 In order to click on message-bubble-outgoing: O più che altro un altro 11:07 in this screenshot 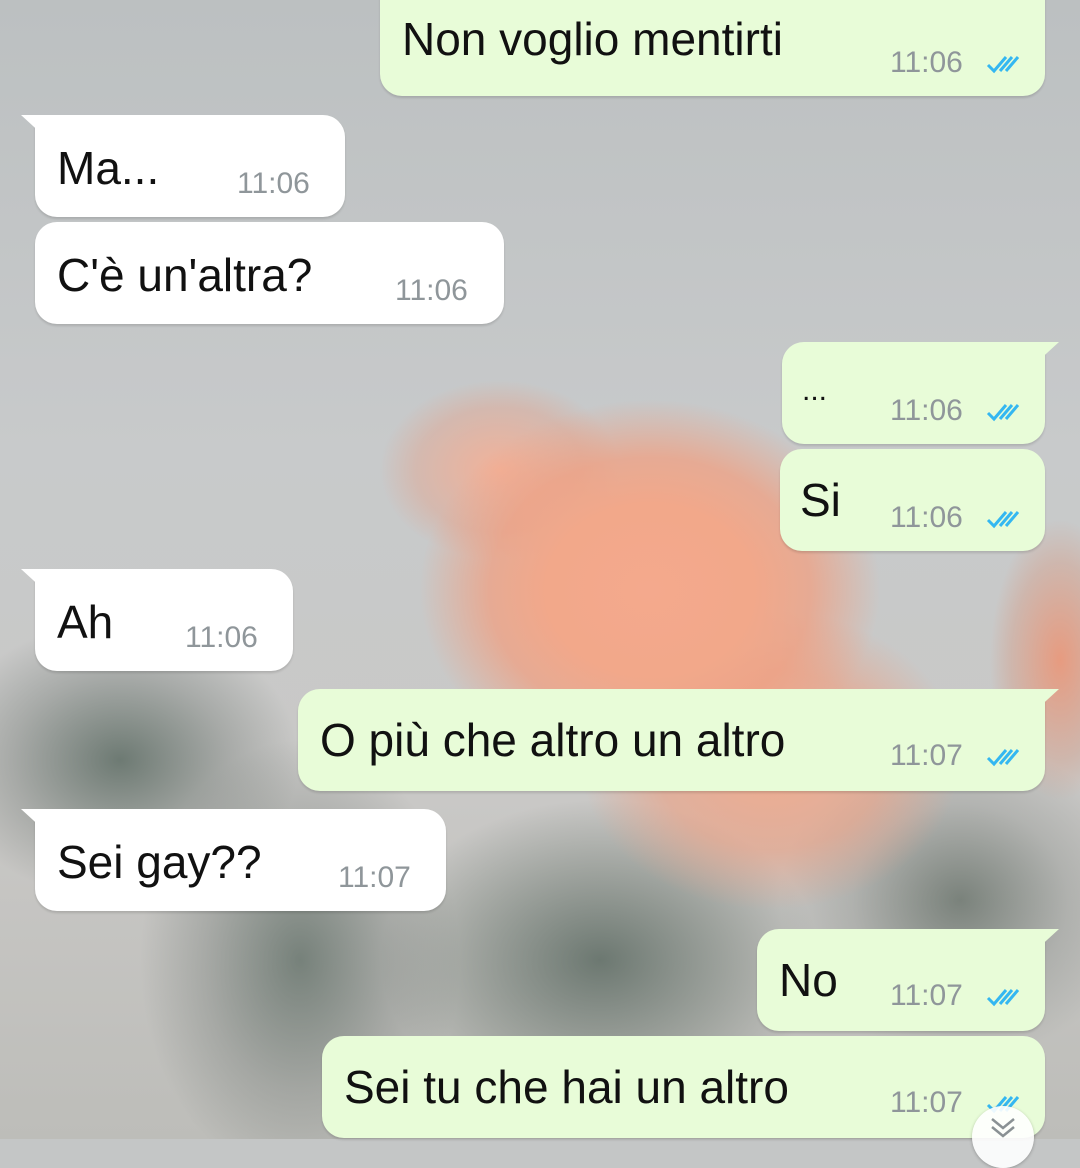, I will do `click(678, 740)`.